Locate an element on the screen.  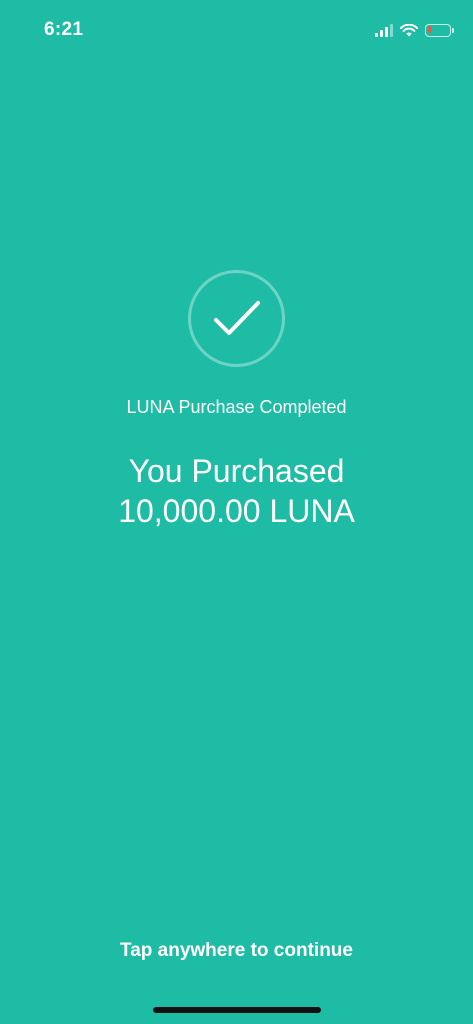
signal-icon is located at coordinates (384, 30).